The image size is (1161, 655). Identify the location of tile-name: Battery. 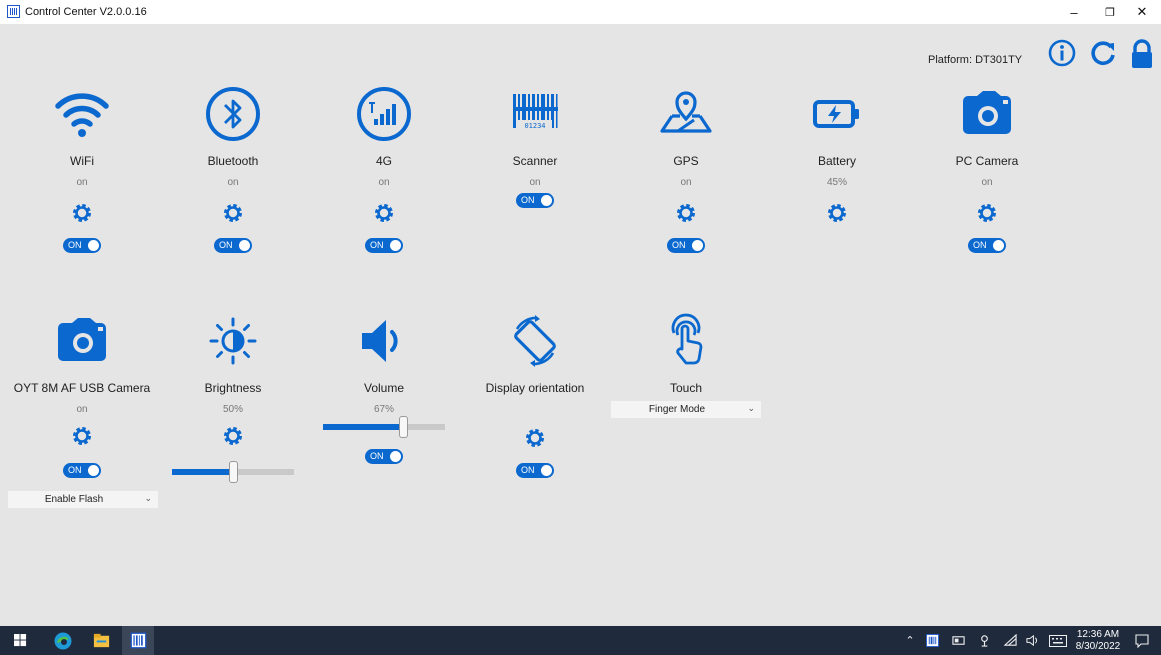
(836, 161).